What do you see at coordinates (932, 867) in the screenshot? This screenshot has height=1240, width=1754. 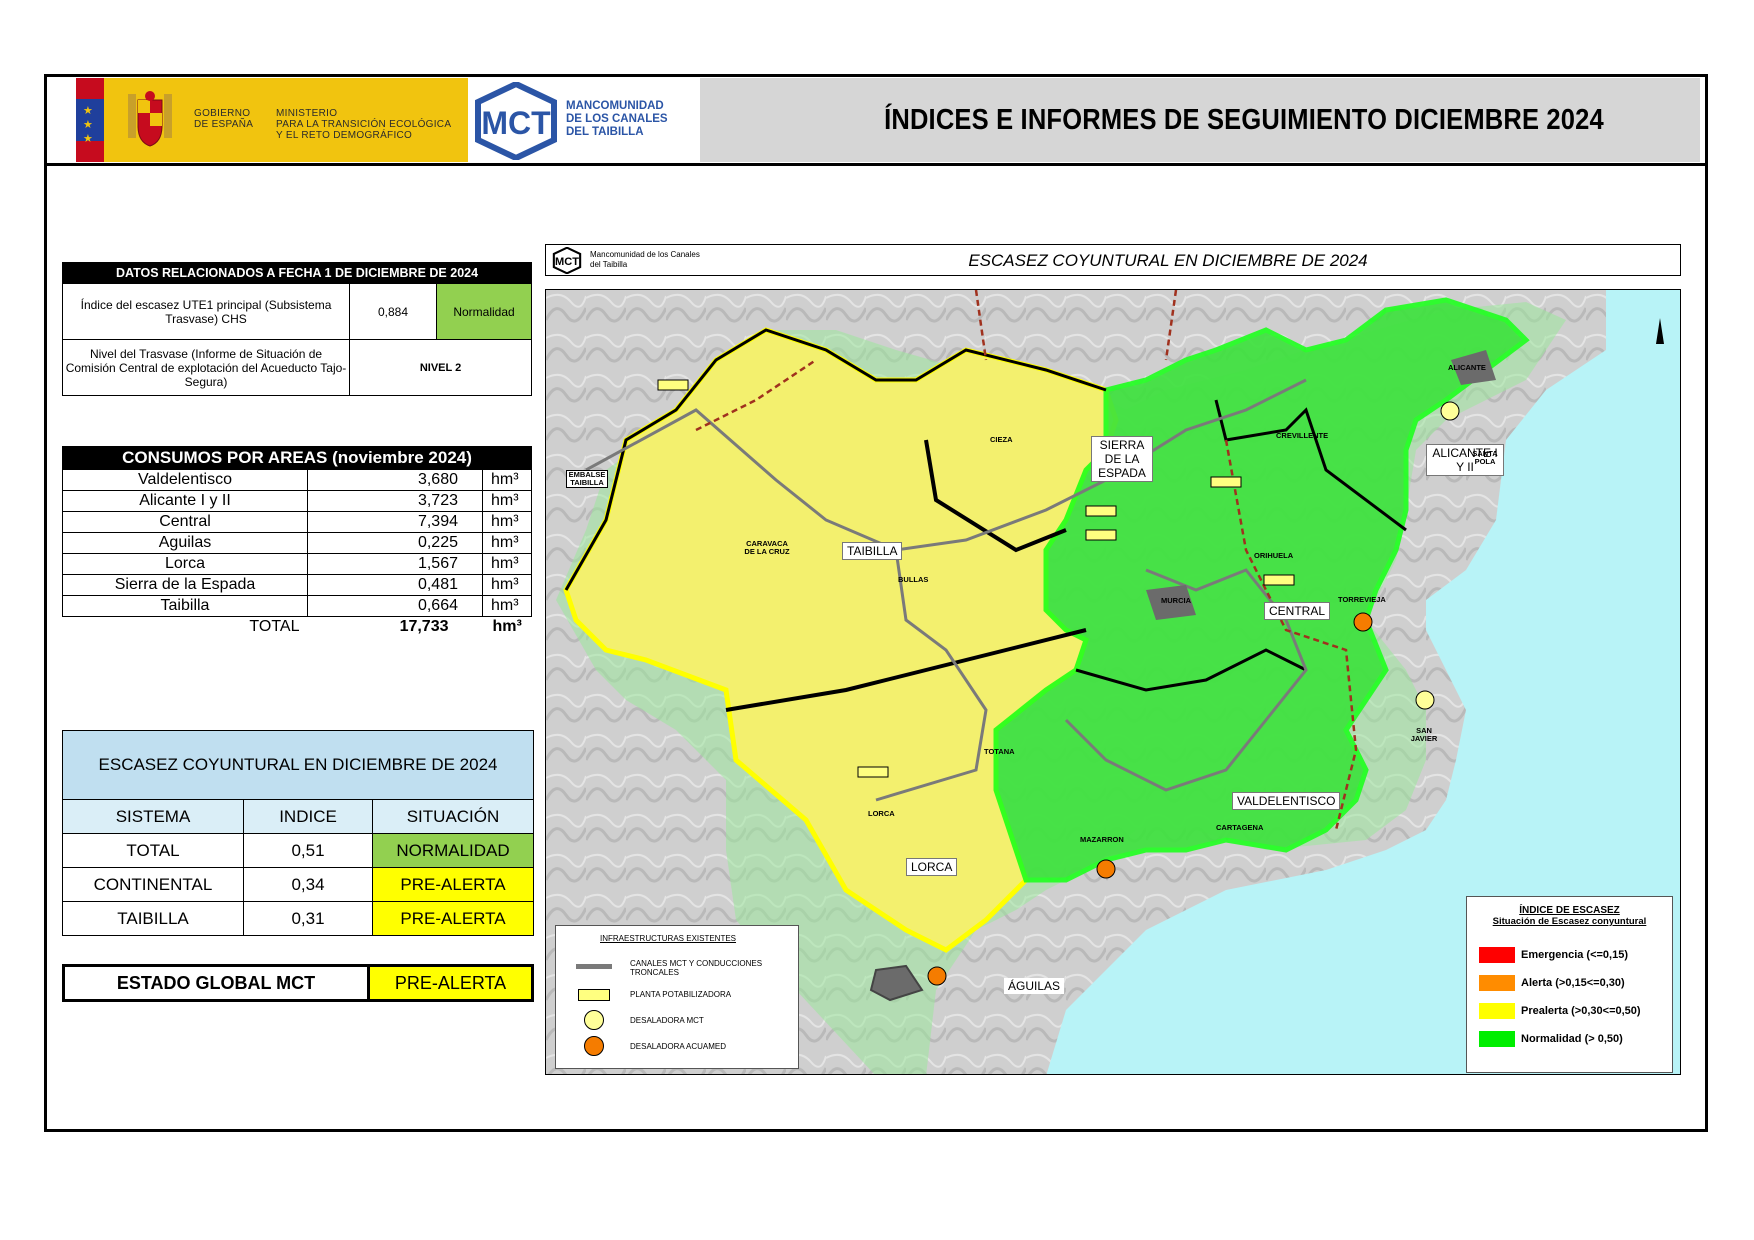 I see `zone-label-lorca: LORCA` at bounding box center [932, 867].